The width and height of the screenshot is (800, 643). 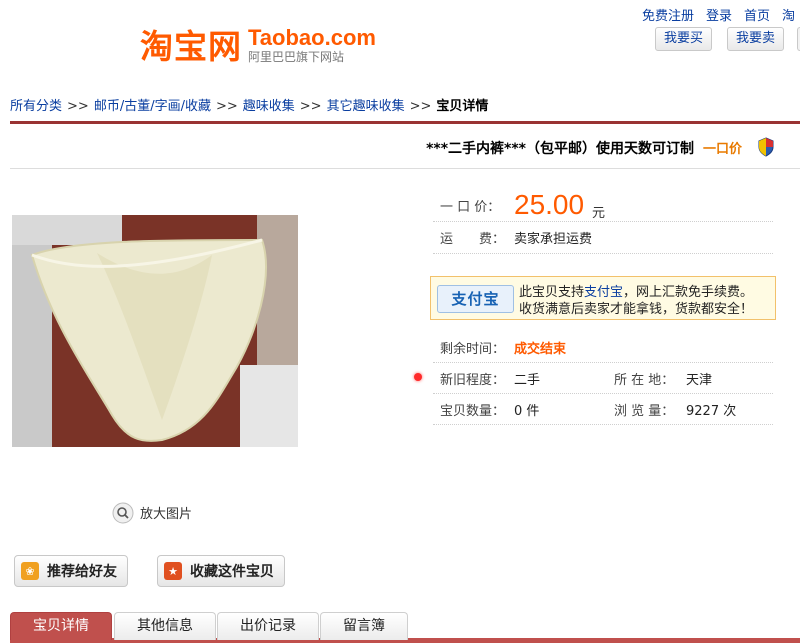 What do you see at coordinates (473, 411) in the screenshot?
I see `quantity-label: 宝贝数量：` at bounding box center [473, 411].